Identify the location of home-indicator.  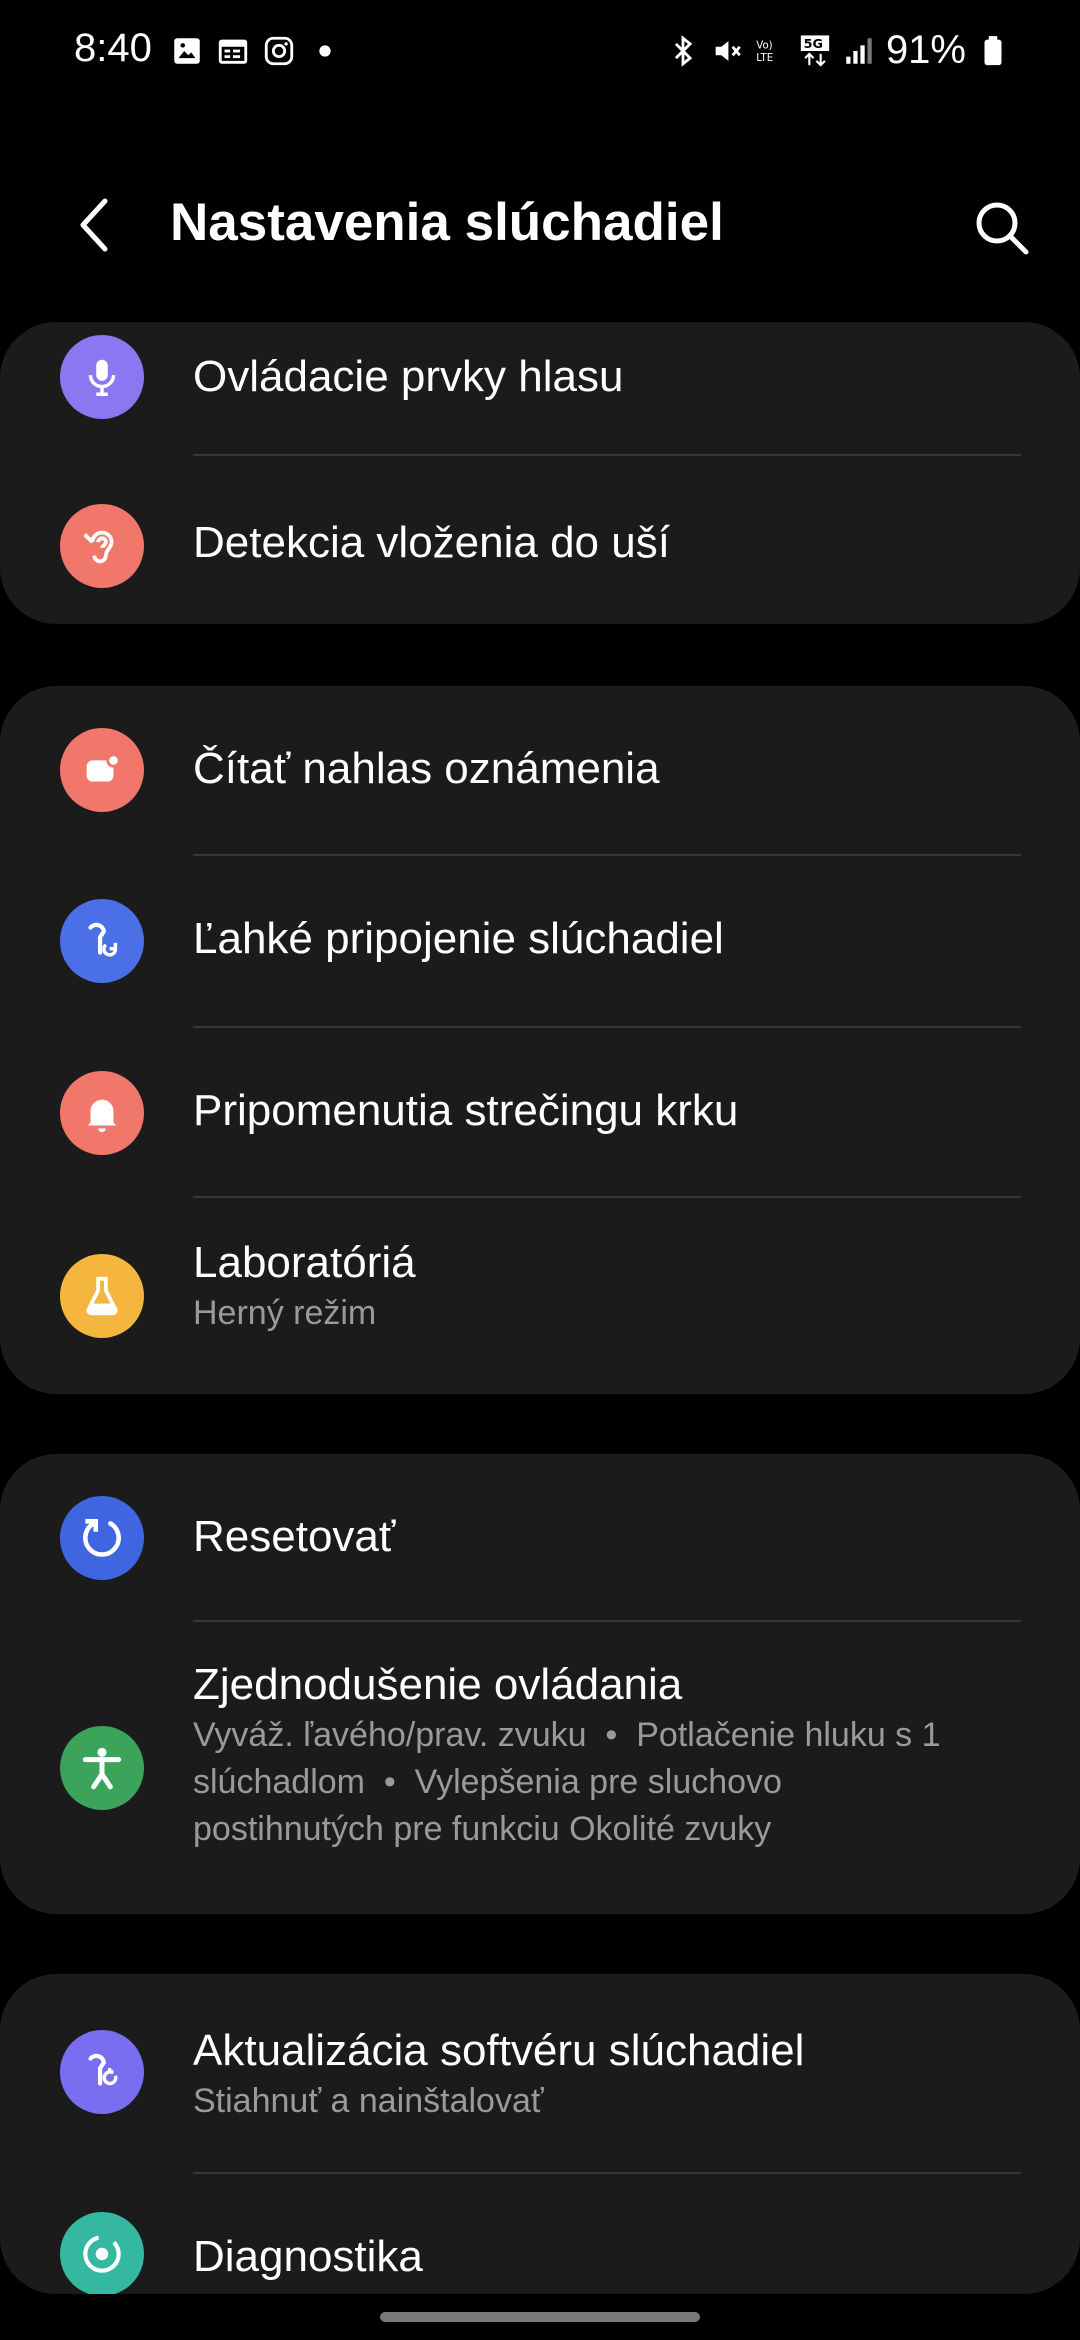
(540, 2317).